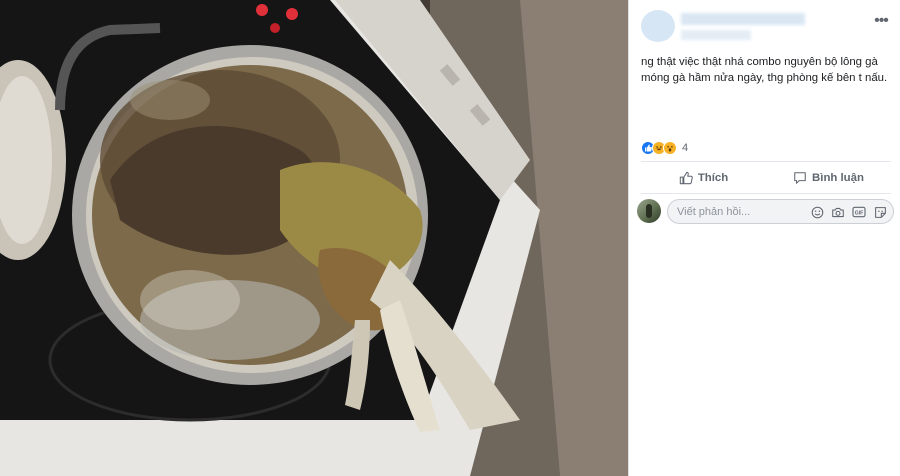 The height and width of the screenshot is (476, 900). I want to click on author-avatar, so click(658, 26).